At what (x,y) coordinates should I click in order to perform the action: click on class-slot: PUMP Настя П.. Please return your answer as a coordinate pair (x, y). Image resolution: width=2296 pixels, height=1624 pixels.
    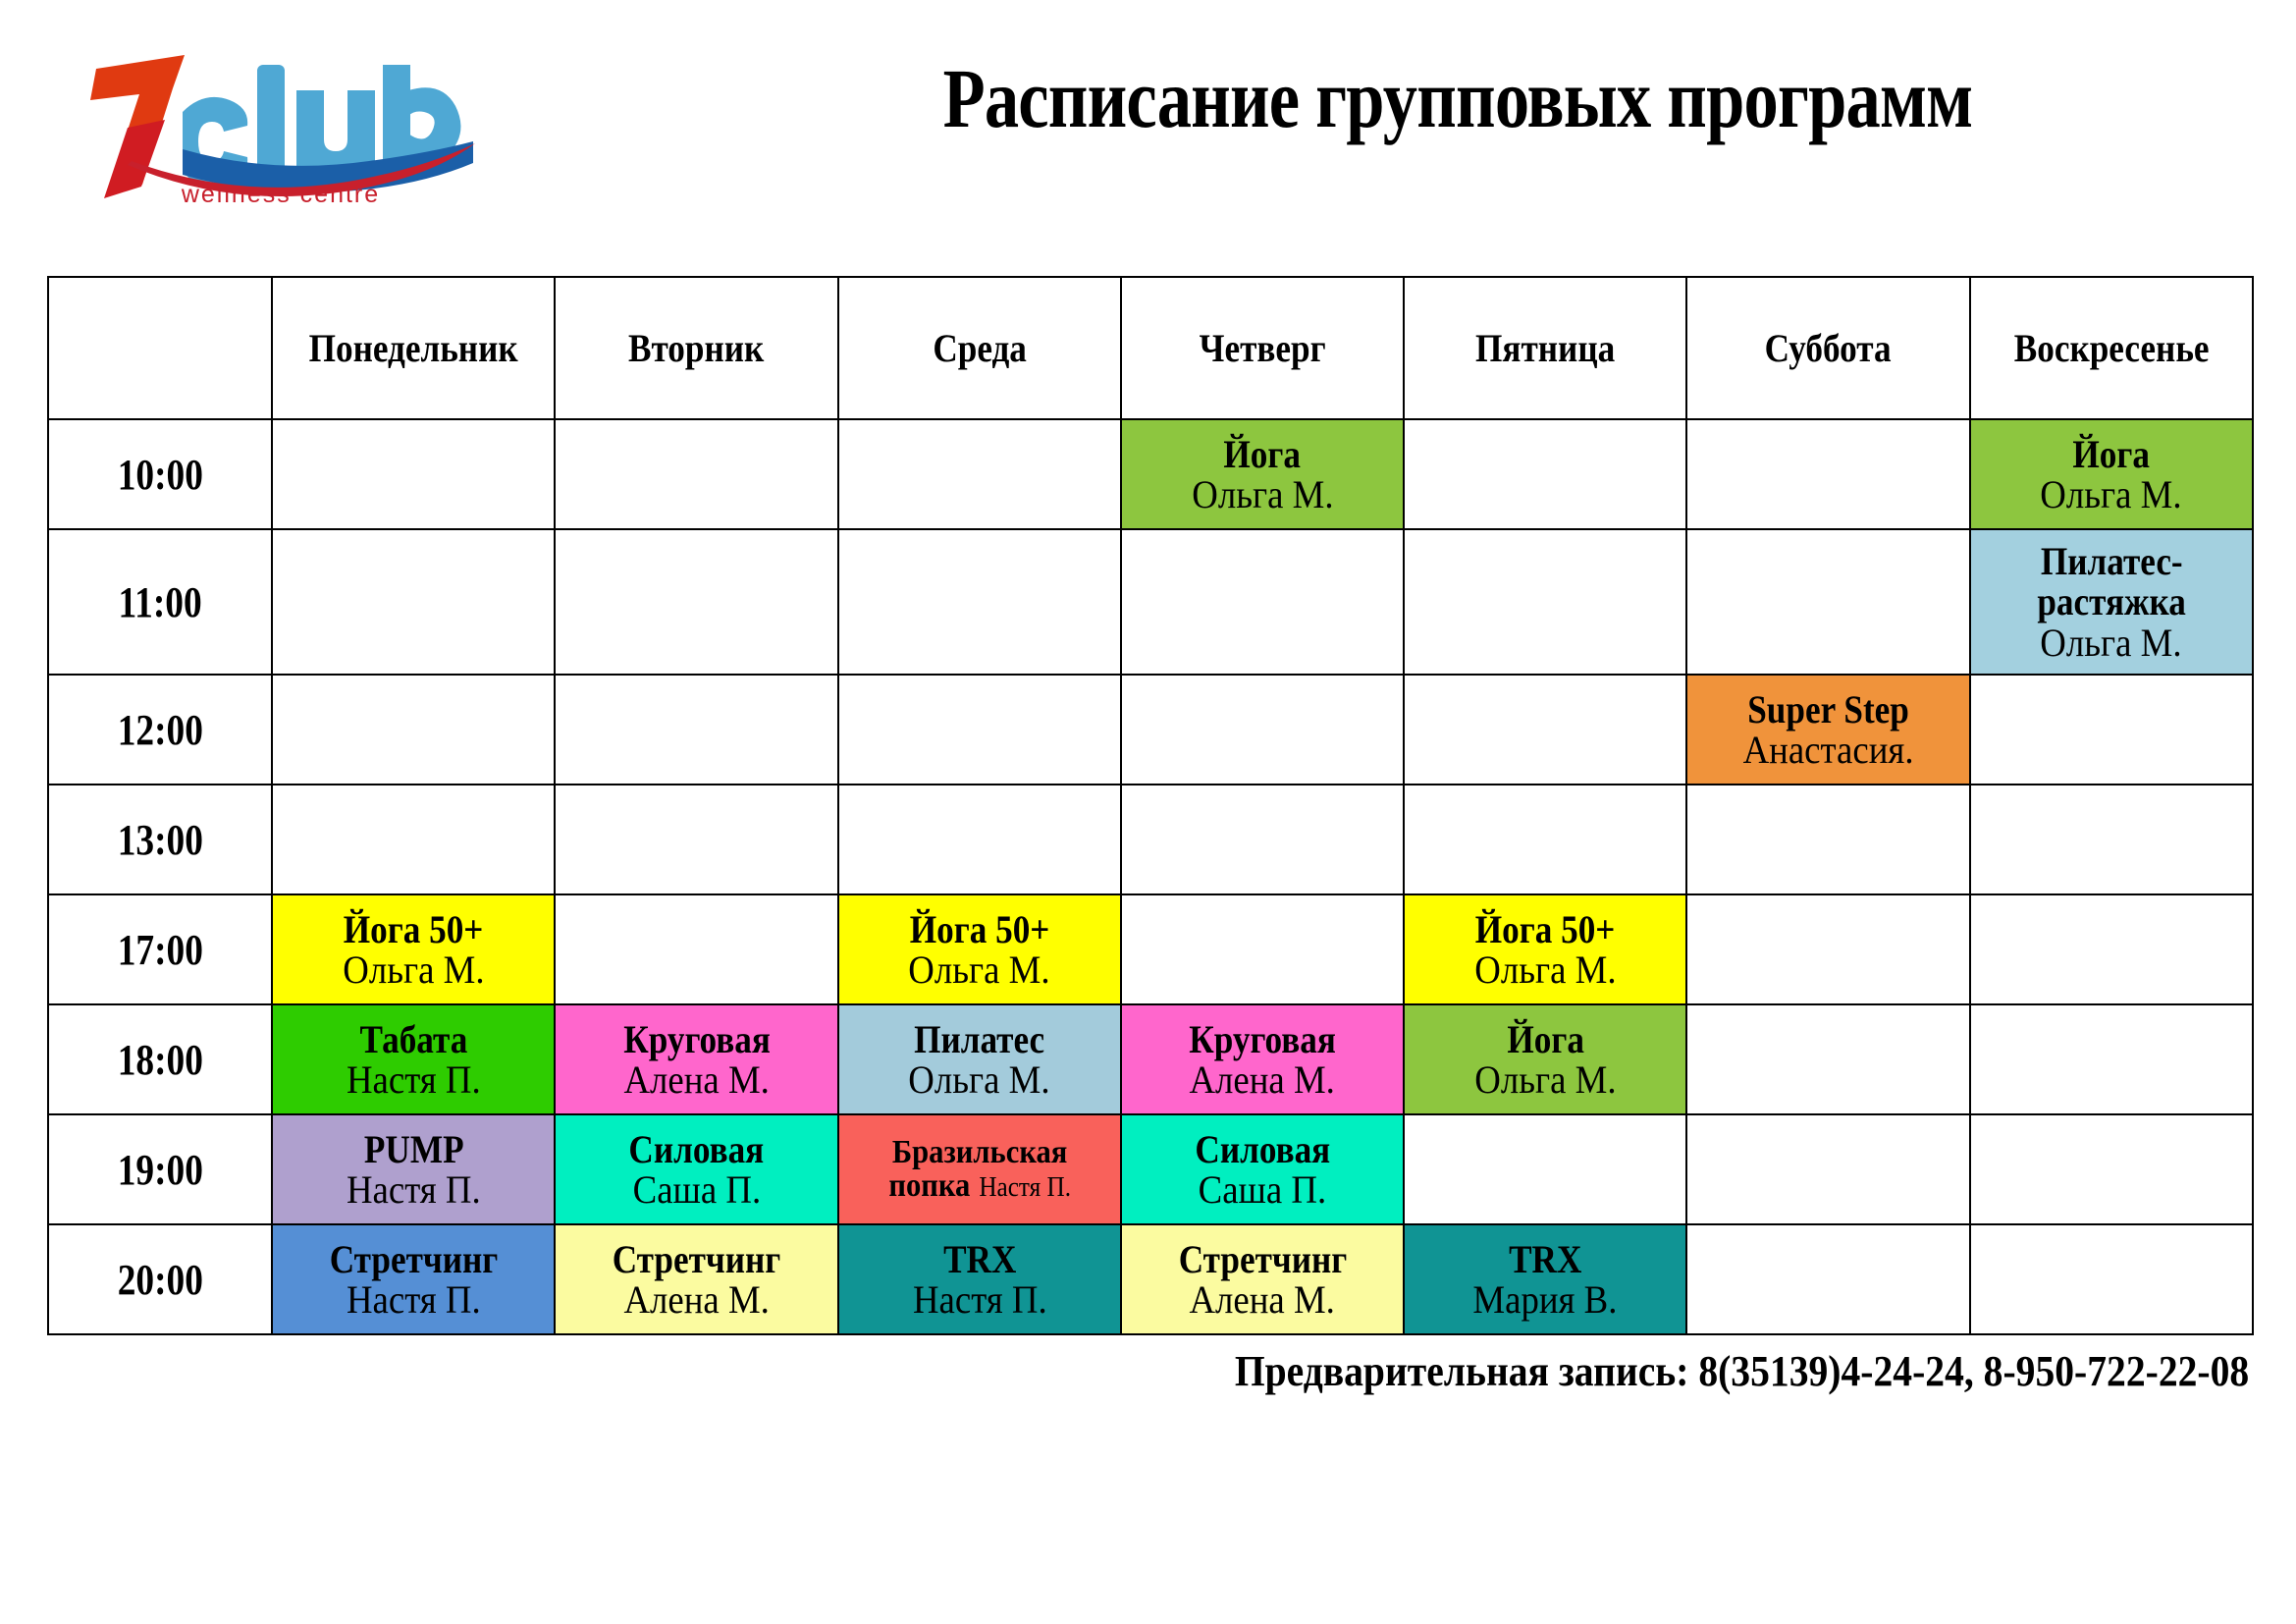
    Looking at the image, I should click on (414, 1169).